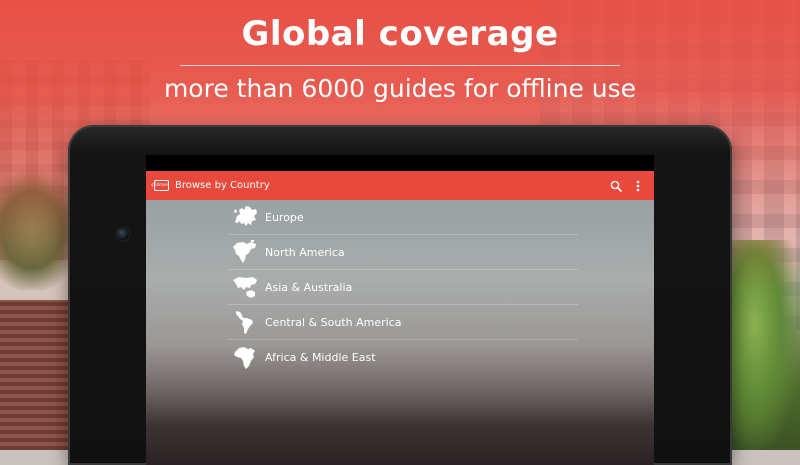 Image resolution: width=800 pixels, height=465 pixels. What do you see at coordinates (403, 217) in the screenshot?
I see `region-item-europe: Europe` at bounding box center [403, 217].